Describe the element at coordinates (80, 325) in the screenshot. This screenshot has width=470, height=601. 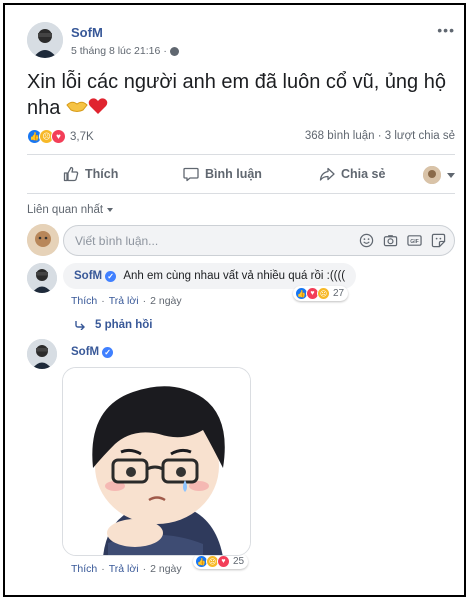
I see `reply-arrow-icon` at that location.